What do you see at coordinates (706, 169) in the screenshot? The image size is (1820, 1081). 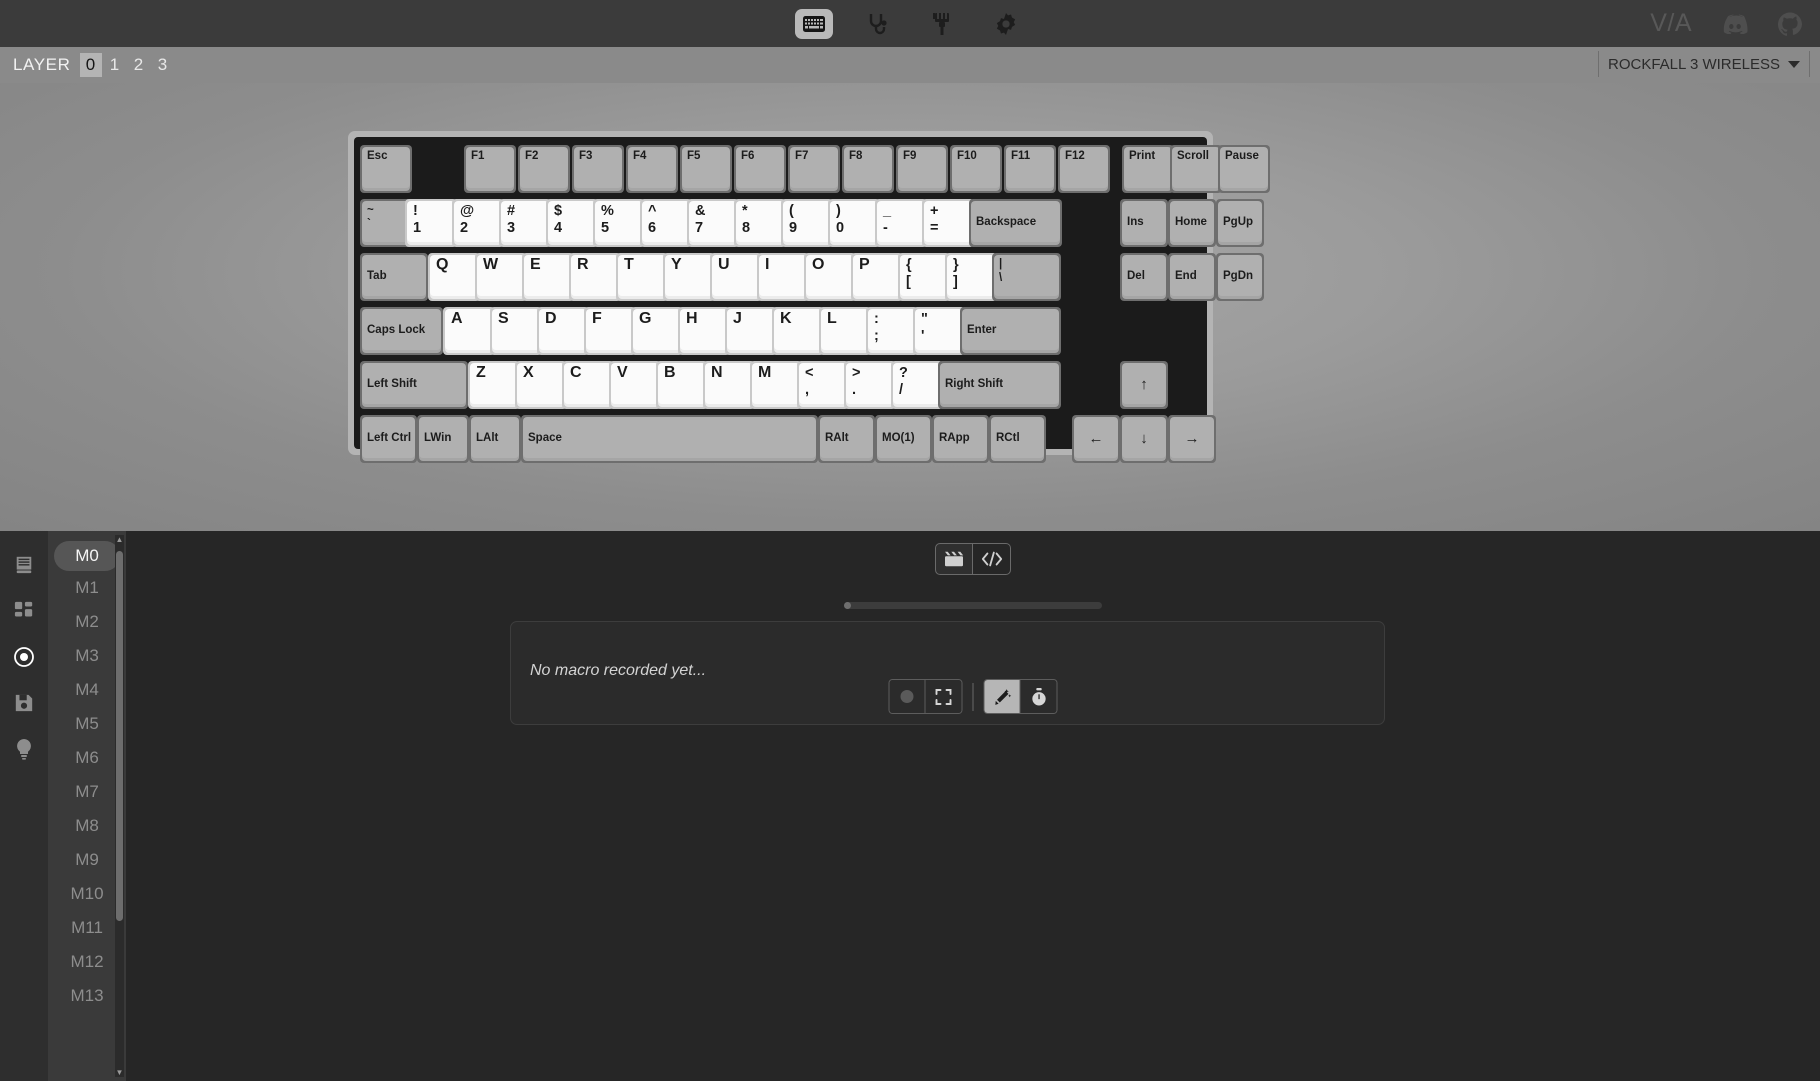 I see `key-F5: F5` at bounding box center [706, 169].